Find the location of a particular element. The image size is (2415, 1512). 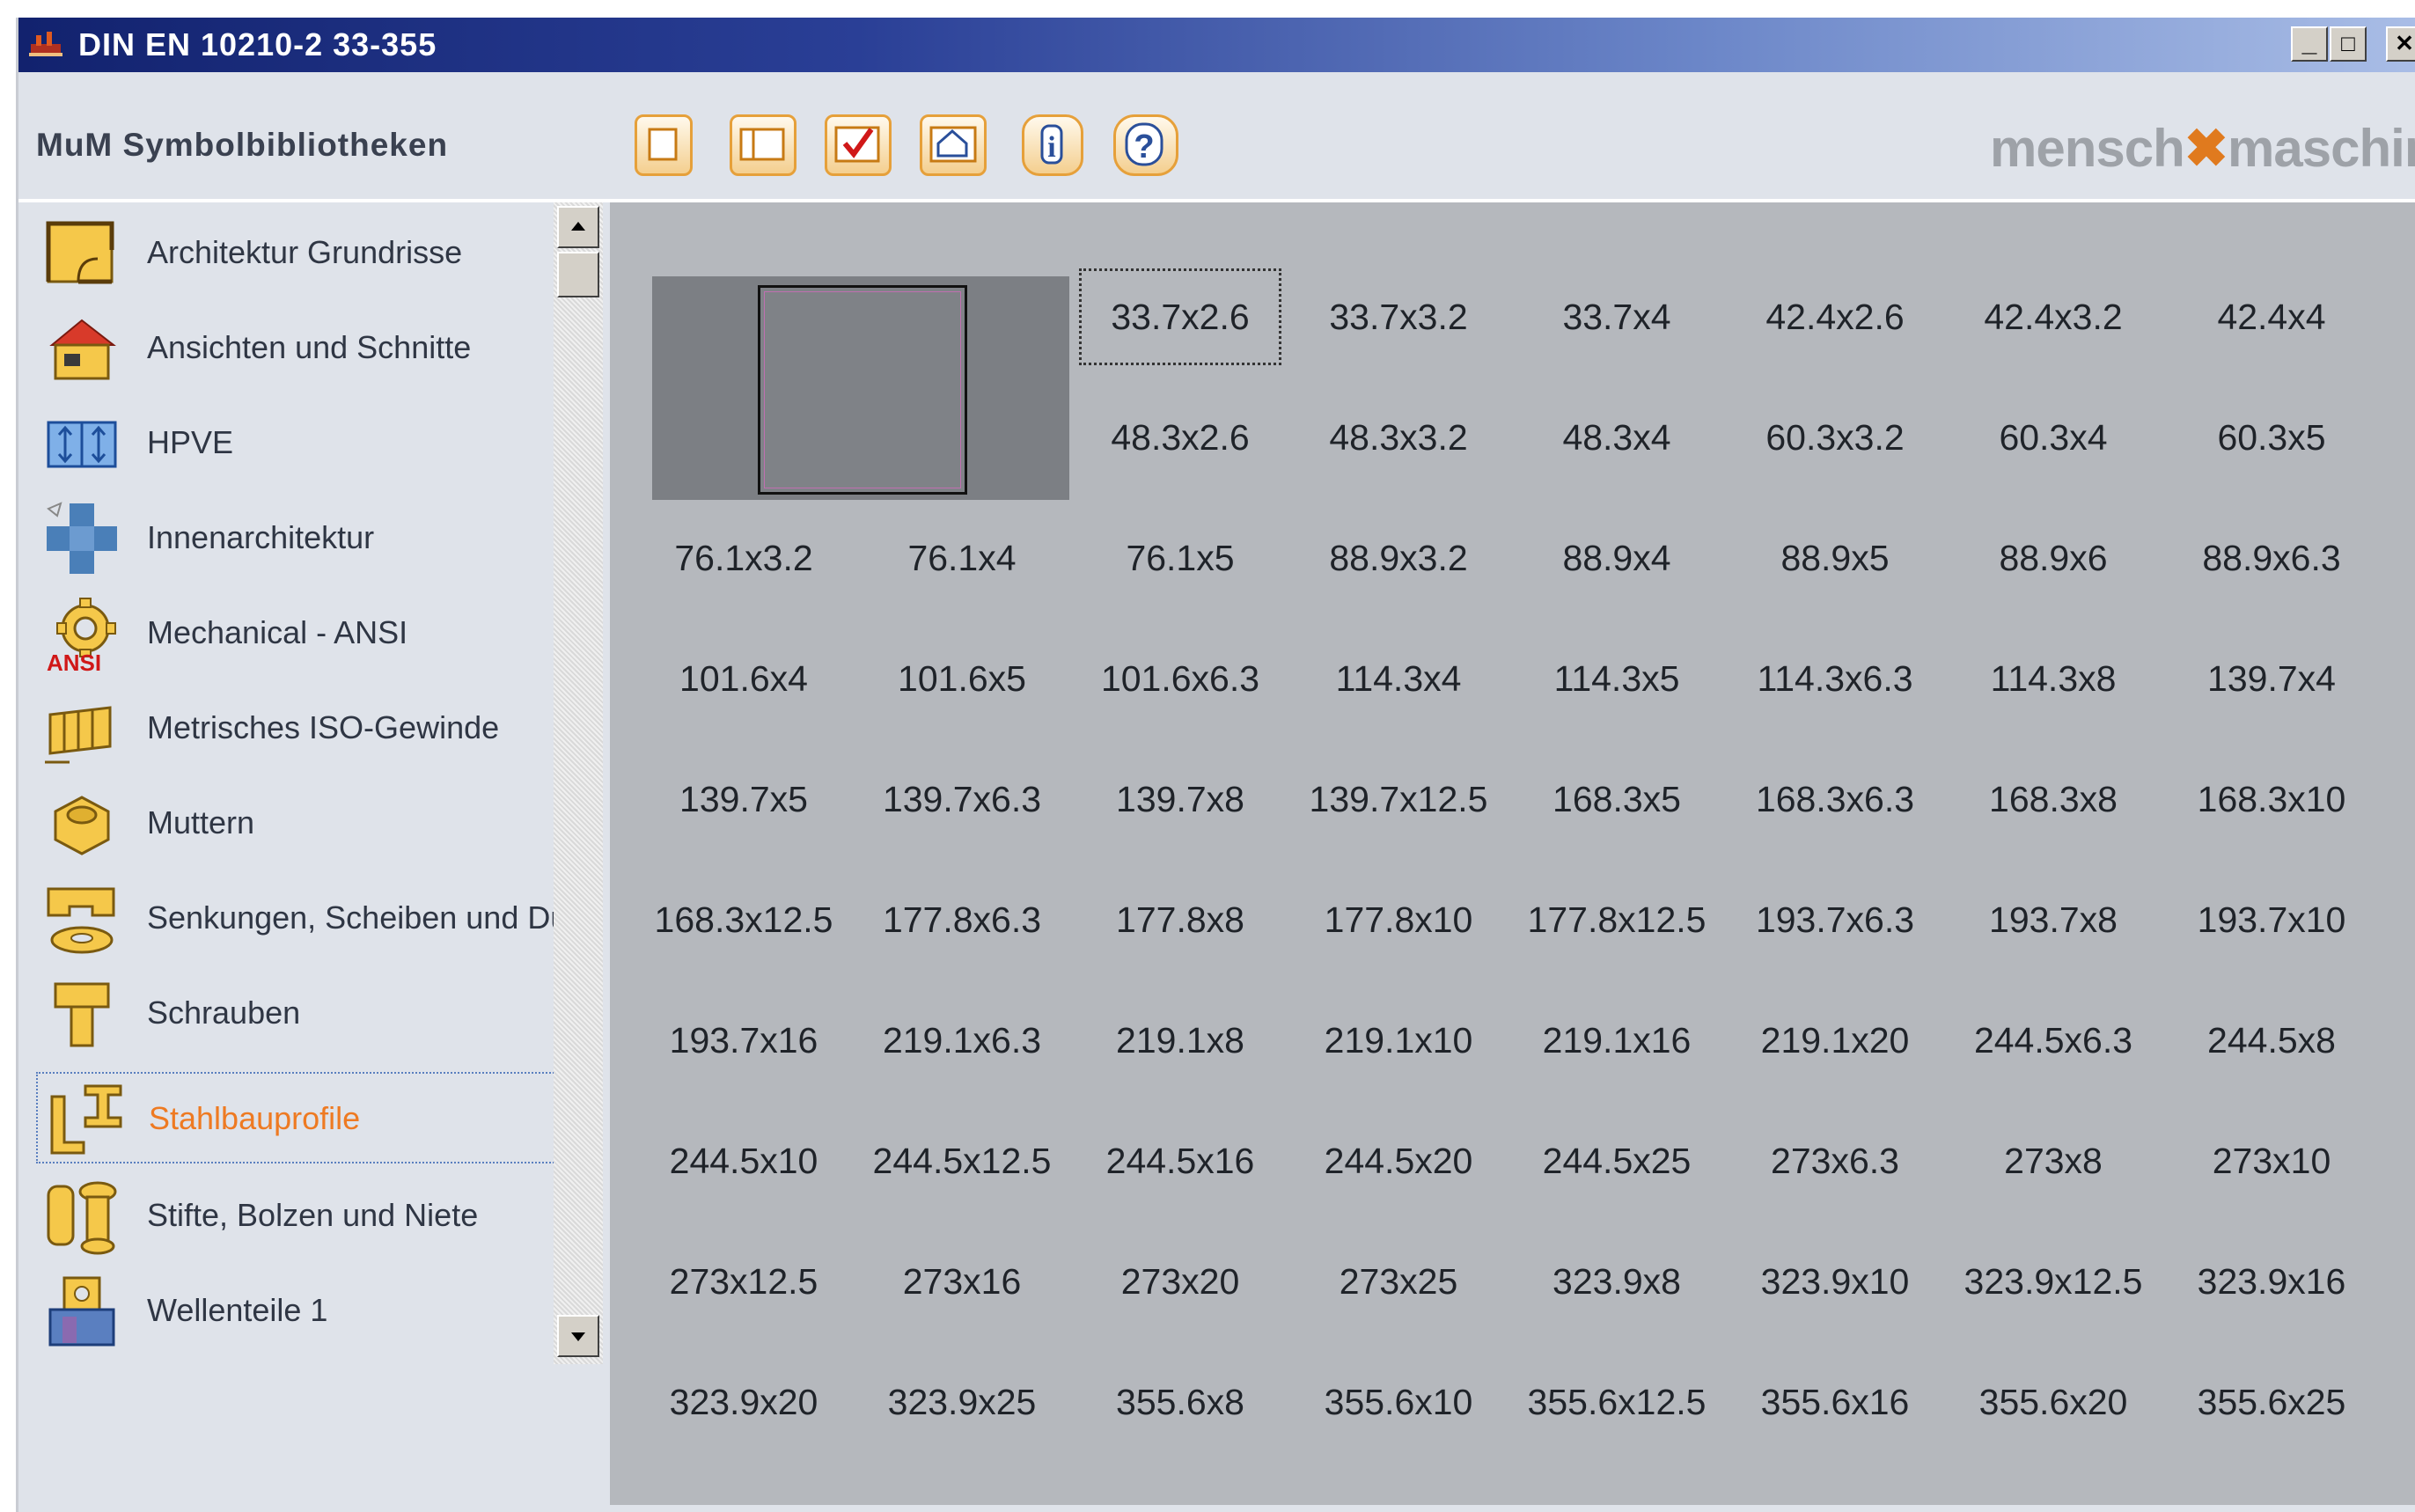

profile-size-cell: 355.6x12.5 is located at coordinates (1616, 1402).